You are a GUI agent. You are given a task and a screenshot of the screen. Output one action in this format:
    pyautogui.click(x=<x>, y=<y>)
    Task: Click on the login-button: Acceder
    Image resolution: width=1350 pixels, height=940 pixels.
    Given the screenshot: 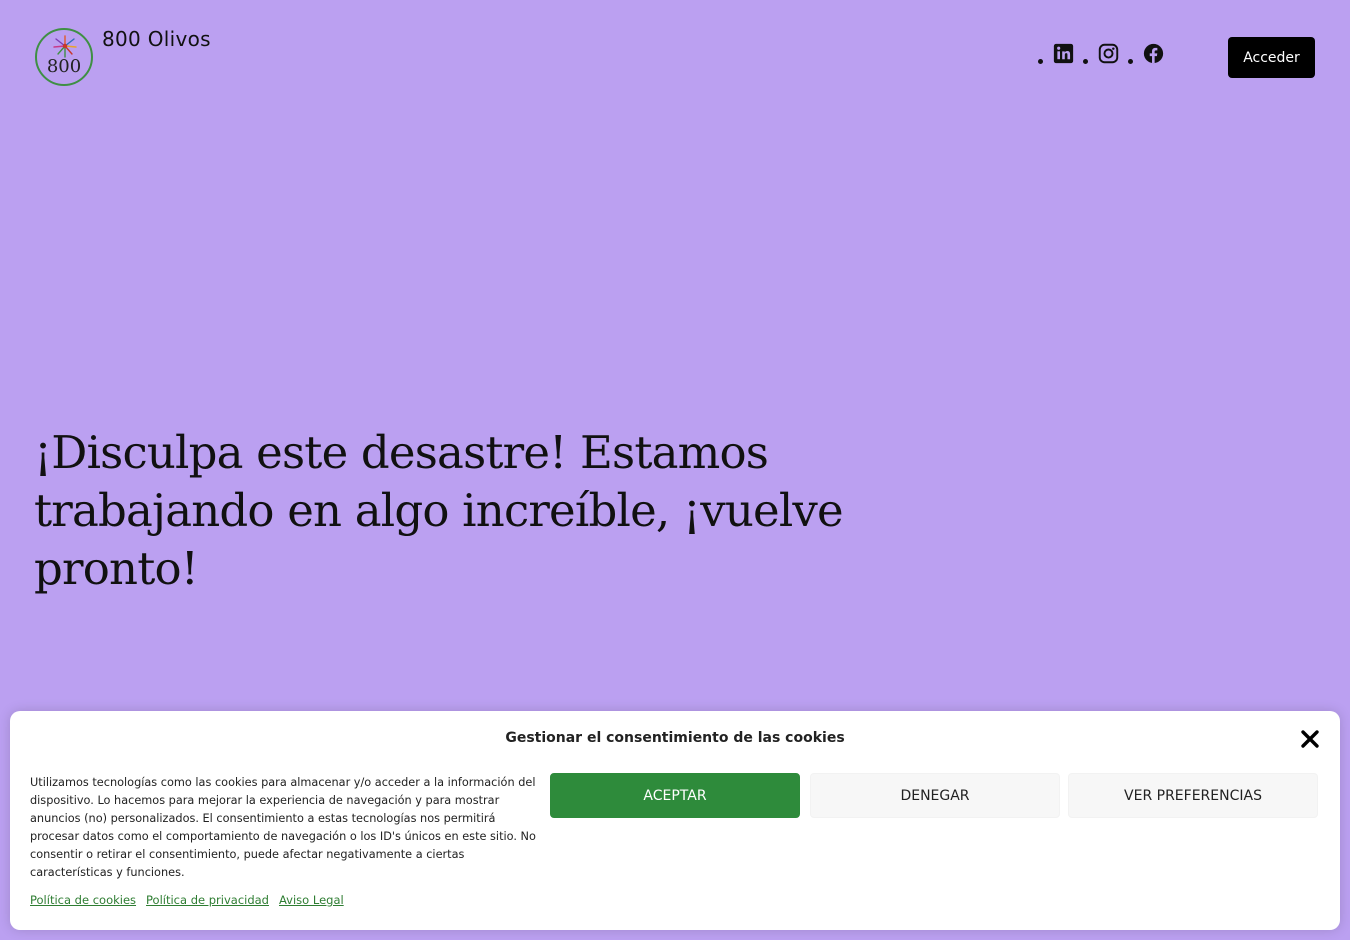 What is the action you would take?
    pyautogui.click(x=1271, y=57)
    